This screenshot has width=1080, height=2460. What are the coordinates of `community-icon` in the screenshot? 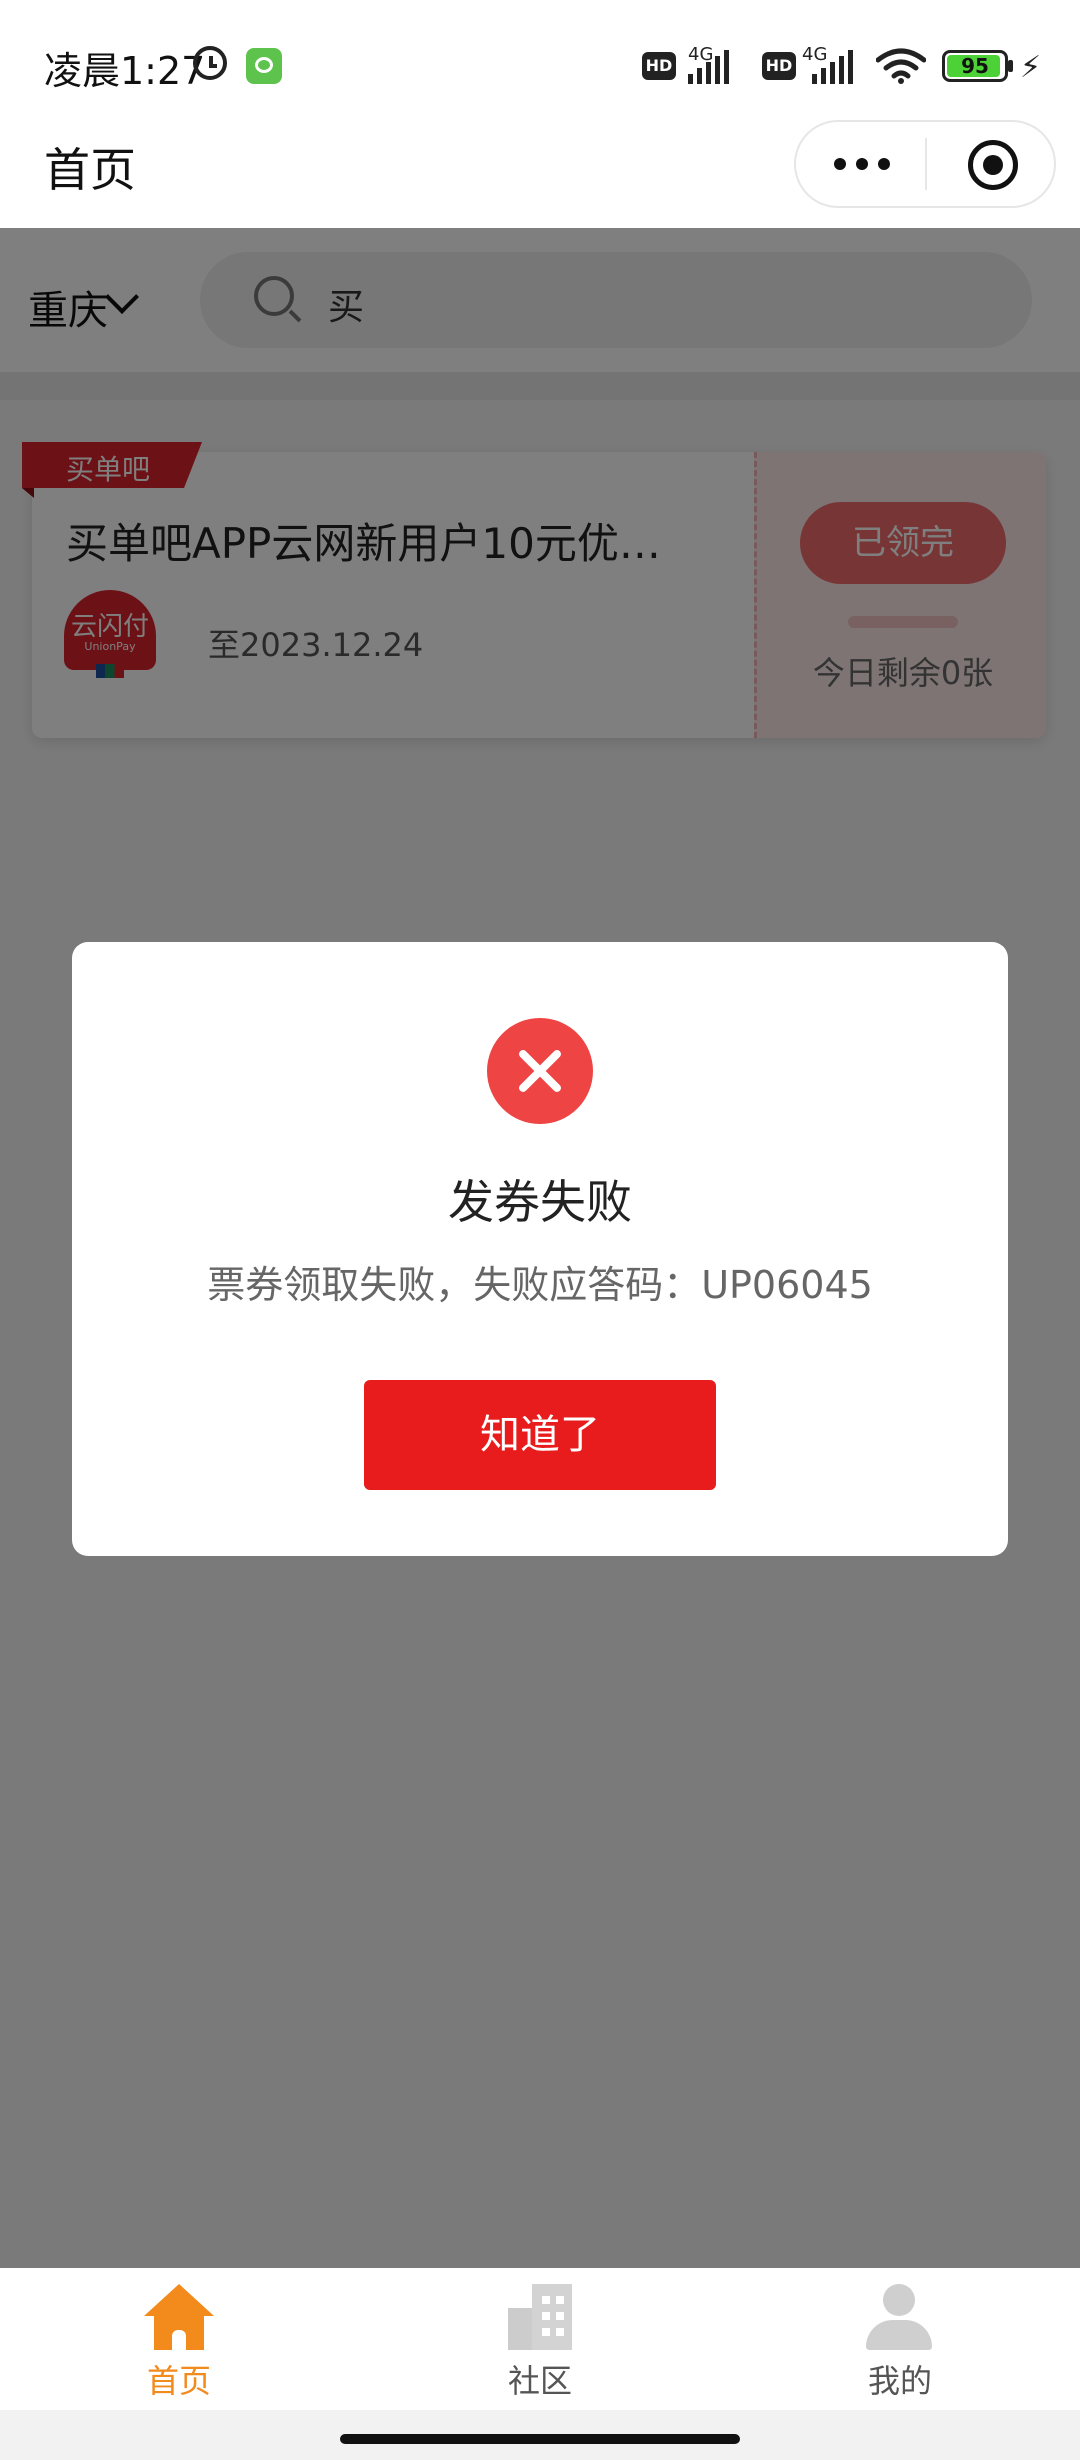 It's located at (540, 2317).